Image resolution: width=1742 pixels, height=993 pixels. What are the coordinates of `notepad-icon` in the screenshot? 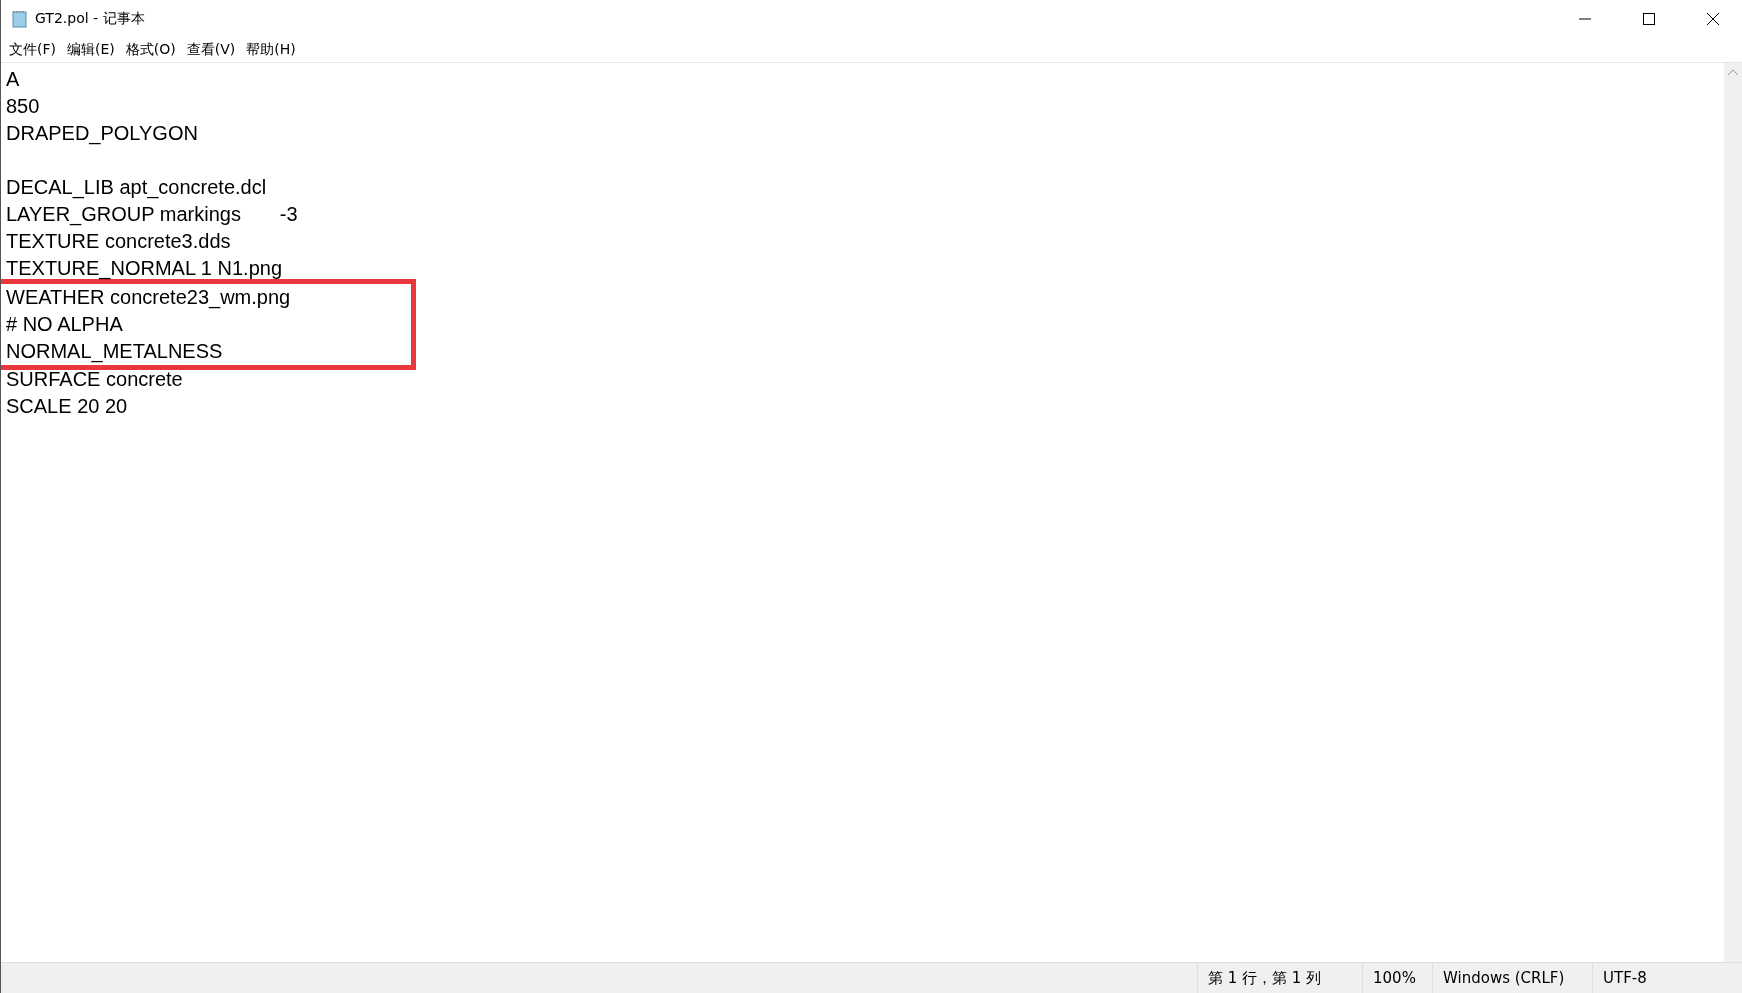 It's located at (20, 19).